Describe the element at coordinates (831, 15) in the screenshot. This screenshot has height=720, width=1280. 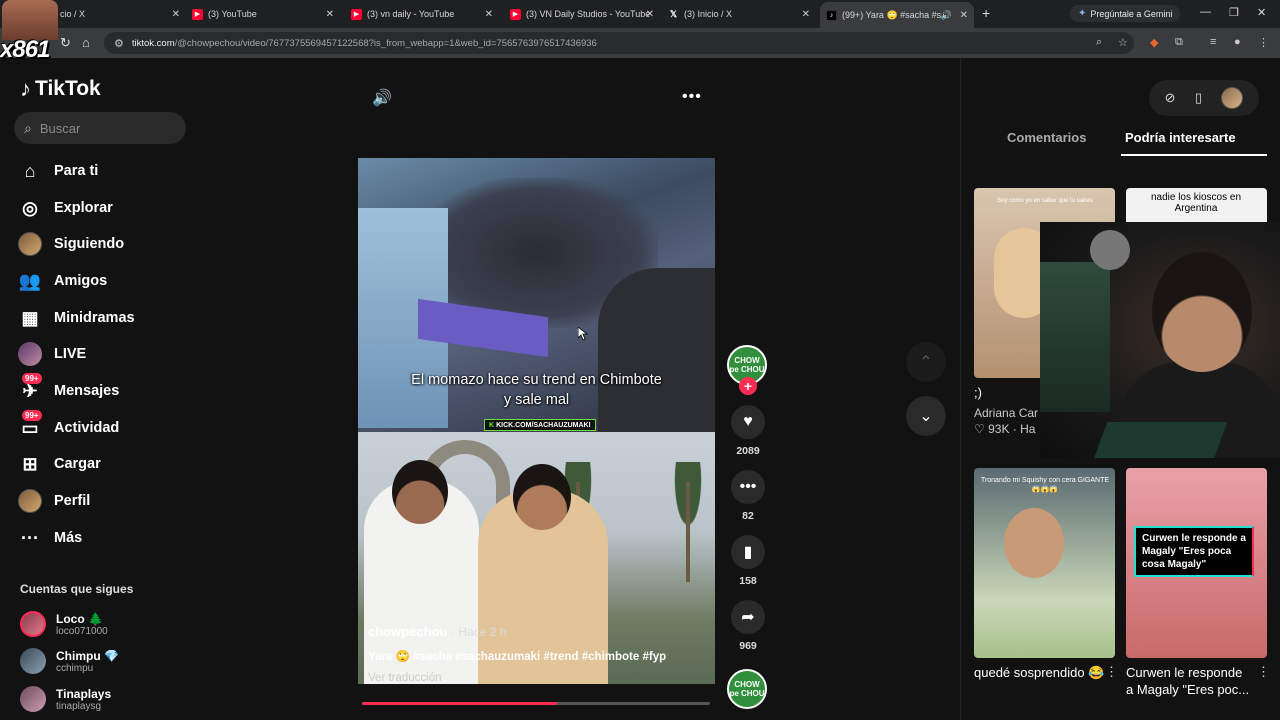
I see `tiktok-icon: ♪` at that location.